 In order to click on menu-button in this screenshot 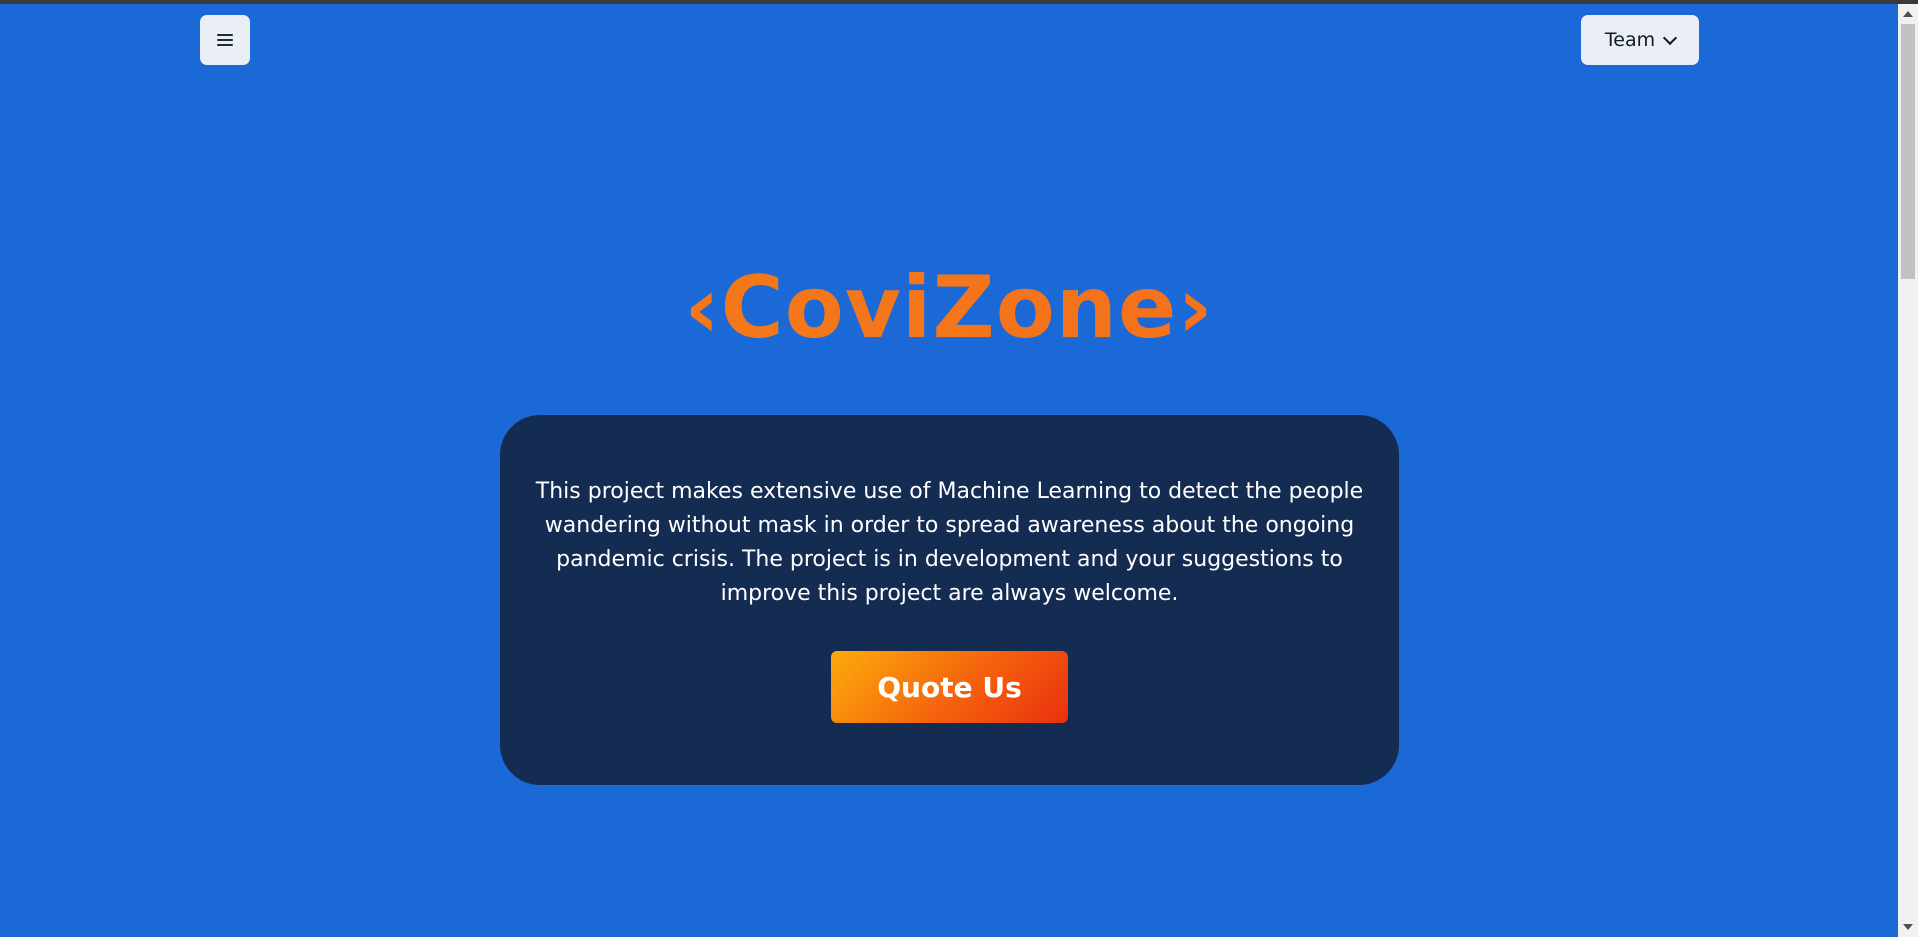, I will do `click(225, 40)`.